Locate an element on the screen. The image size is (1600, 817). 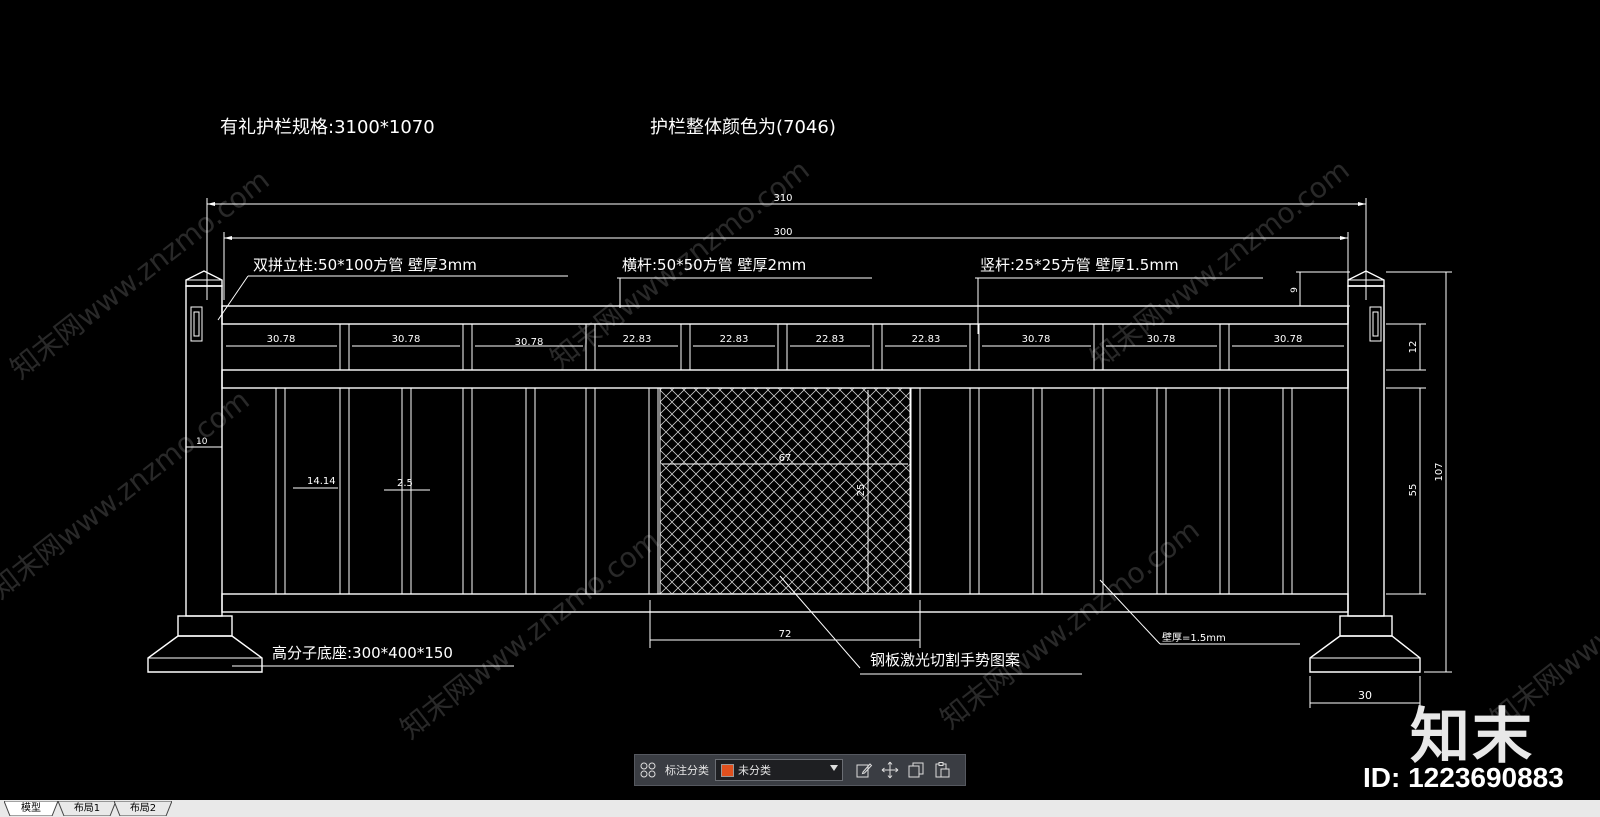
tab-layout1-label: 布局1 is located at coordinates (87, 808).